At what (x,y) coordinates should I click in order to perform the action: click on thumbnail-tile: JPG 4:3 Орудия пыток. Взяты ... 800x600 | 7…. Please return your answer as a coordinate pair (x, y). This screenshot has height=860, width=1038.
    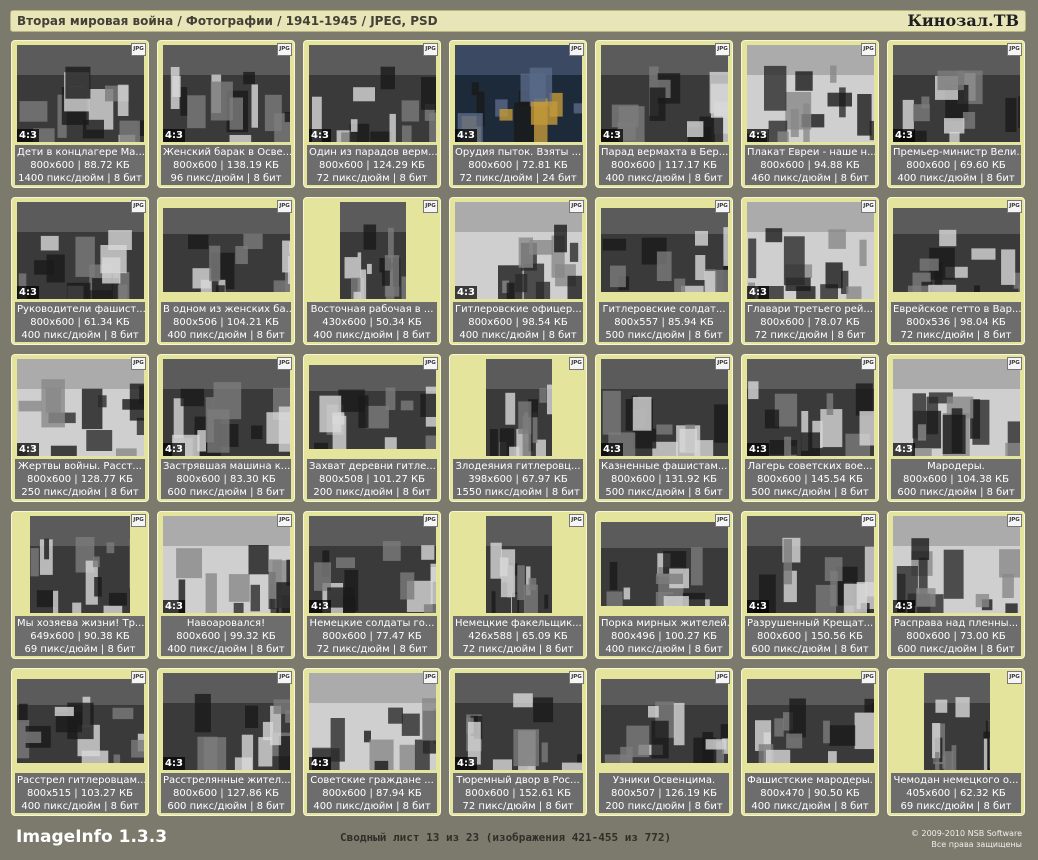
    Looking at the image, I should click on (518, 114).